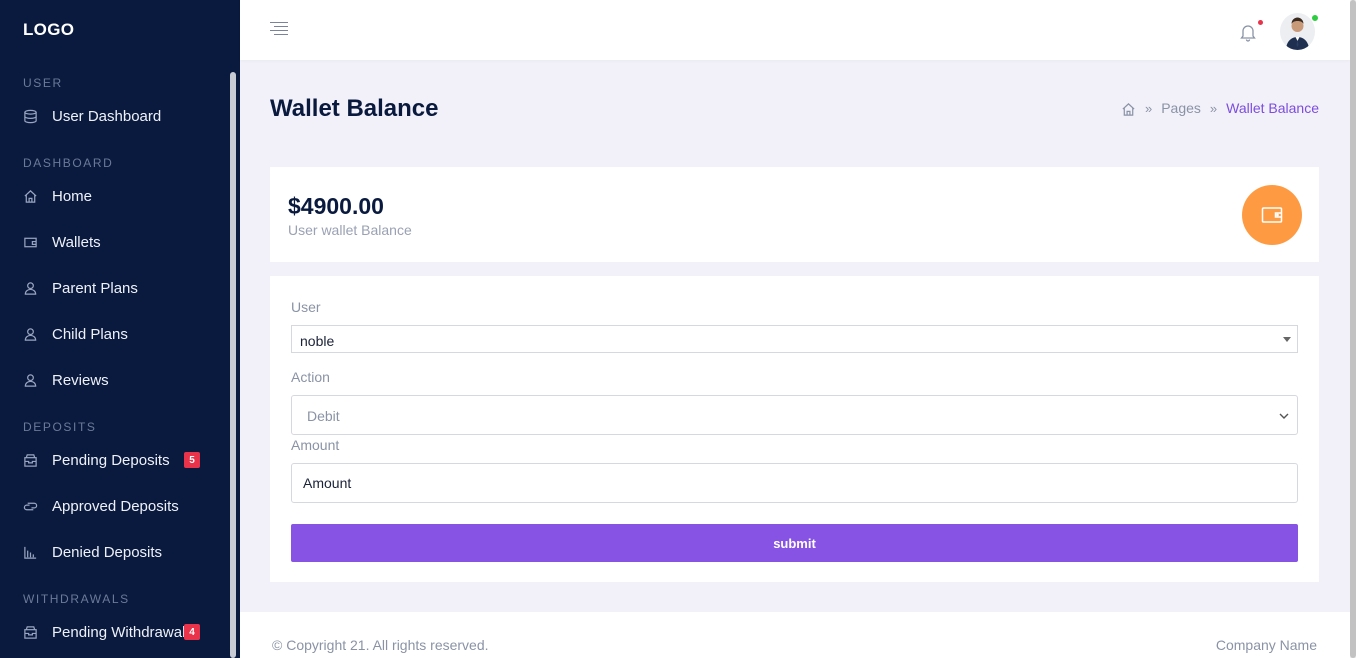 Image resolution: width=1356 pixels, height=658 pixels. I want to click on copyright-text: © Copyright 21. All rights reserved., so click(380, 645).